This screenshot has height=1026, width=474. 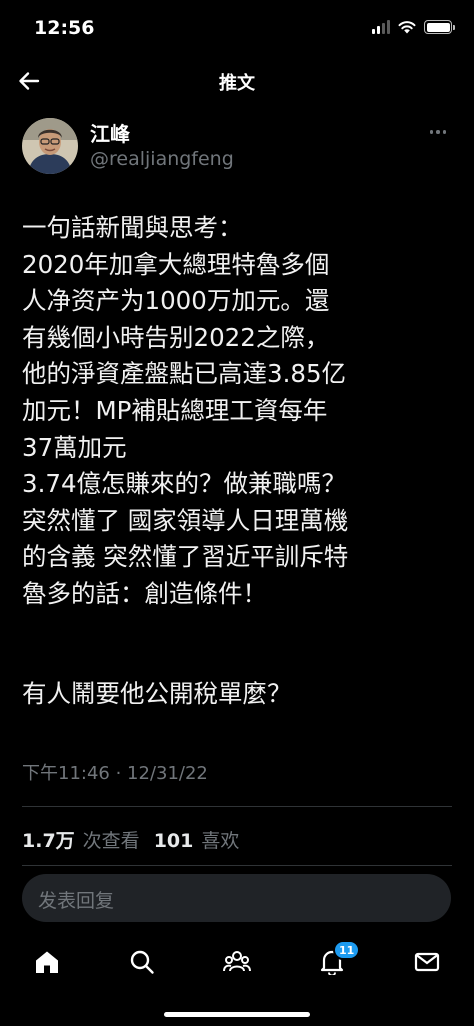 I want to click on home-icon, so click(x=47, y=962).